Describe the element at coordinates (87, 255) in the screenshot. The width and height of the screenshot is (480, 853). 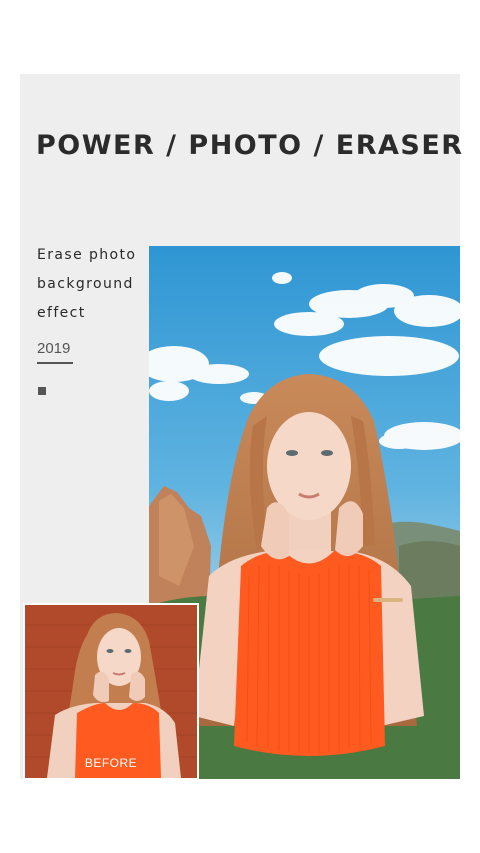
I see `description-line-1: Erase photo` at that location.